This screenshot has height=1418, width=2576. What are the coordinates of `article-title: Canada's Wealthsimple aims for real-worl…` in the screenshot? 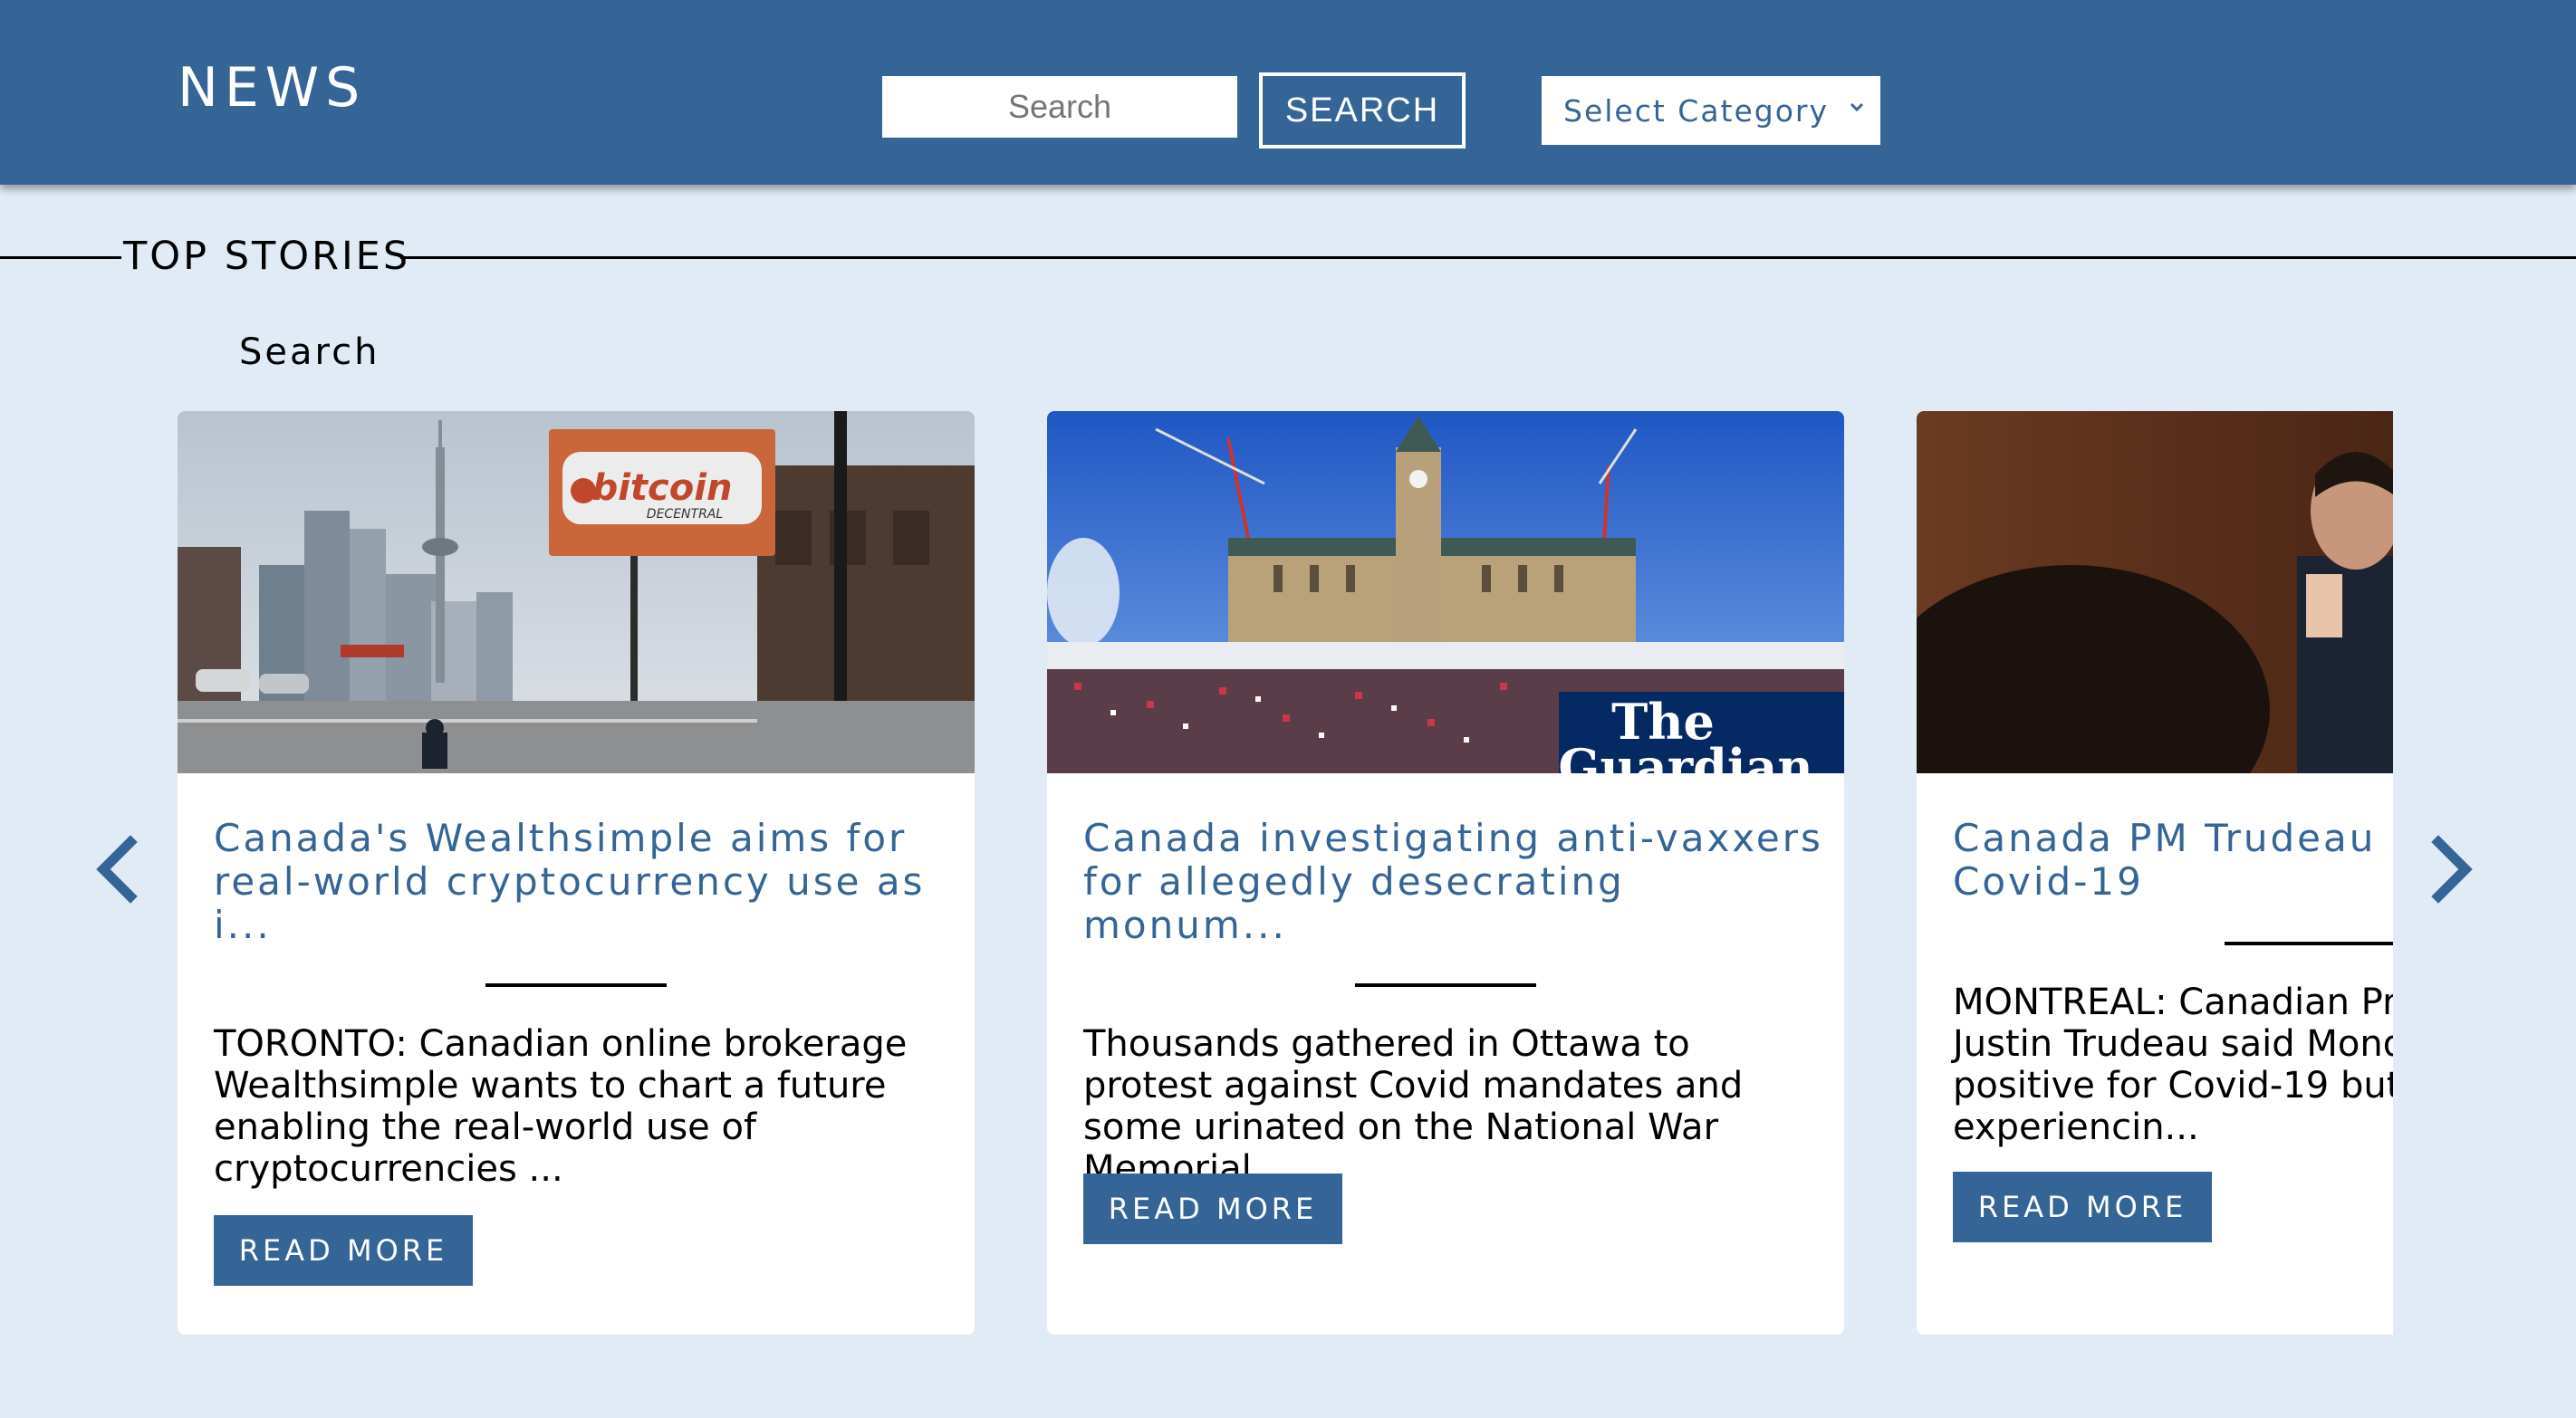 It's located at (585, 882).